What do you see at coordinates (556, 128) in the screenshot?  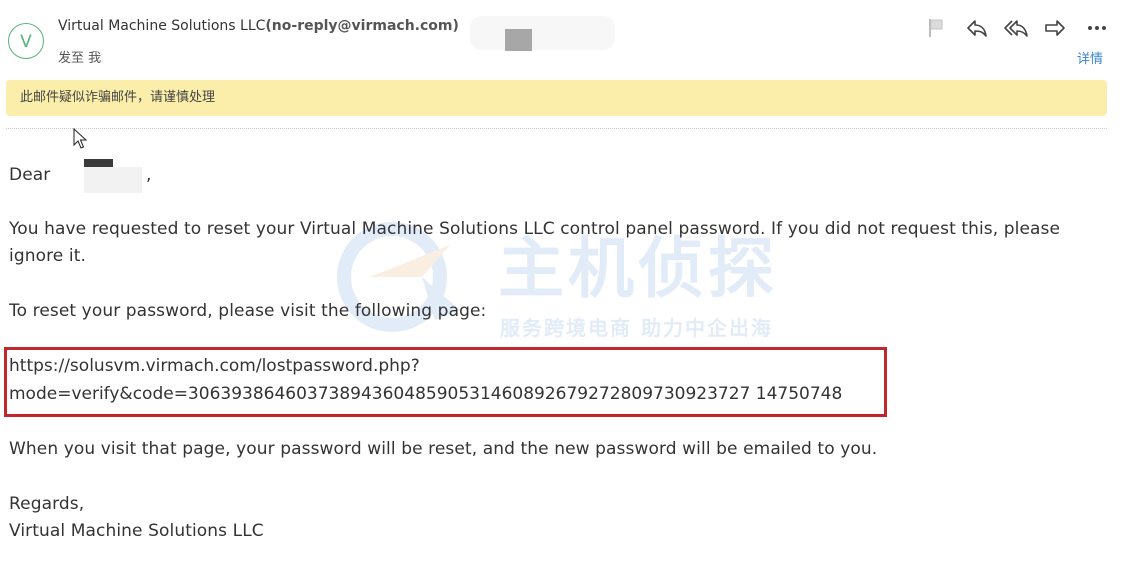 I see `header-divider` at bounding box center [556, 128].